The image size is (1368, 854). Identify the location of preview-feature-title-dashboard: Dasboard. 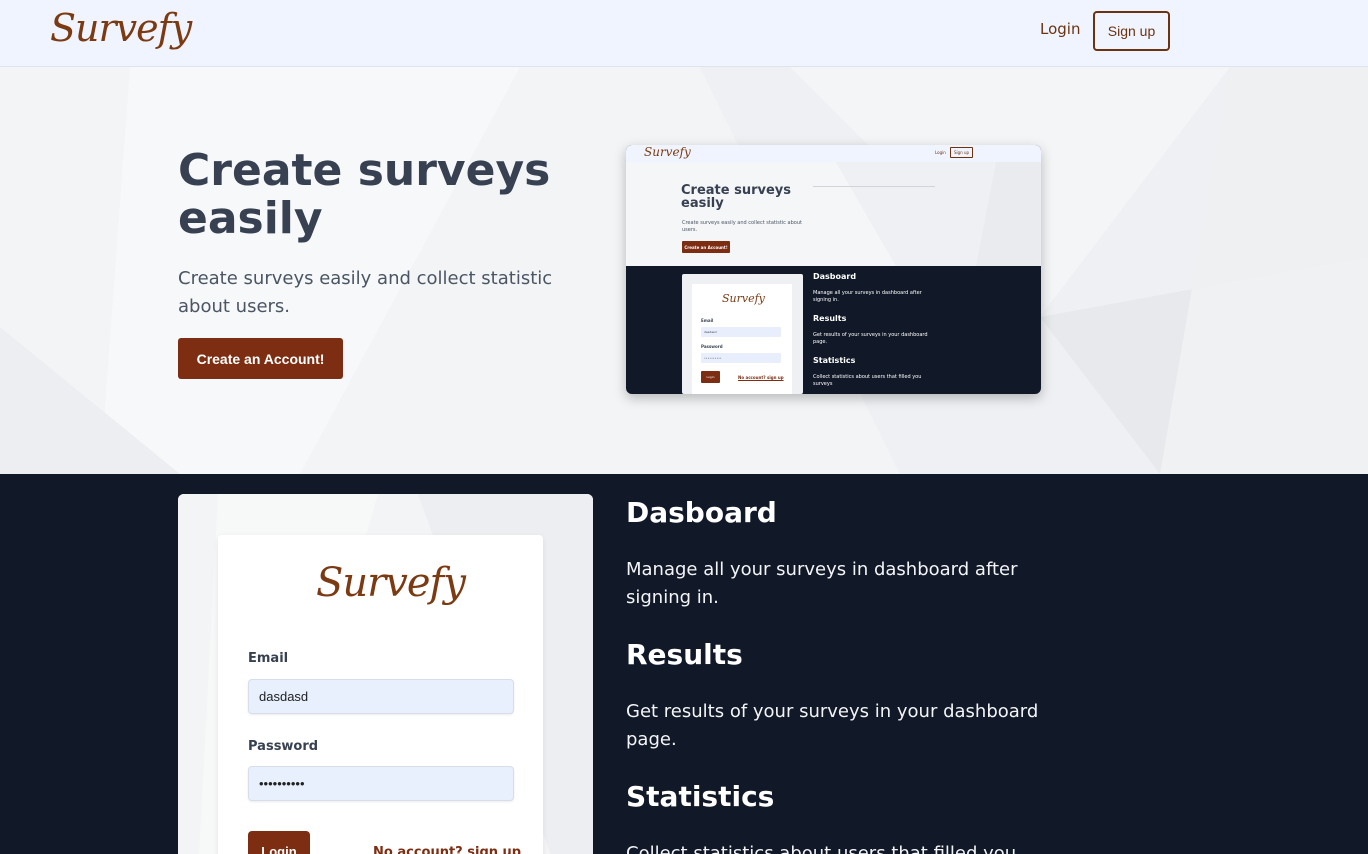
(835, 276).